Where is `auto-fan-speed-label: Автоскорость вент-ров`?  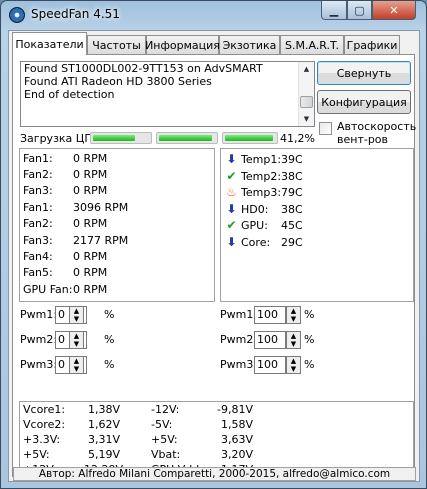
auto-fan-speed-label: Автоскорость вент-ров is located at coordinates (377, 133).